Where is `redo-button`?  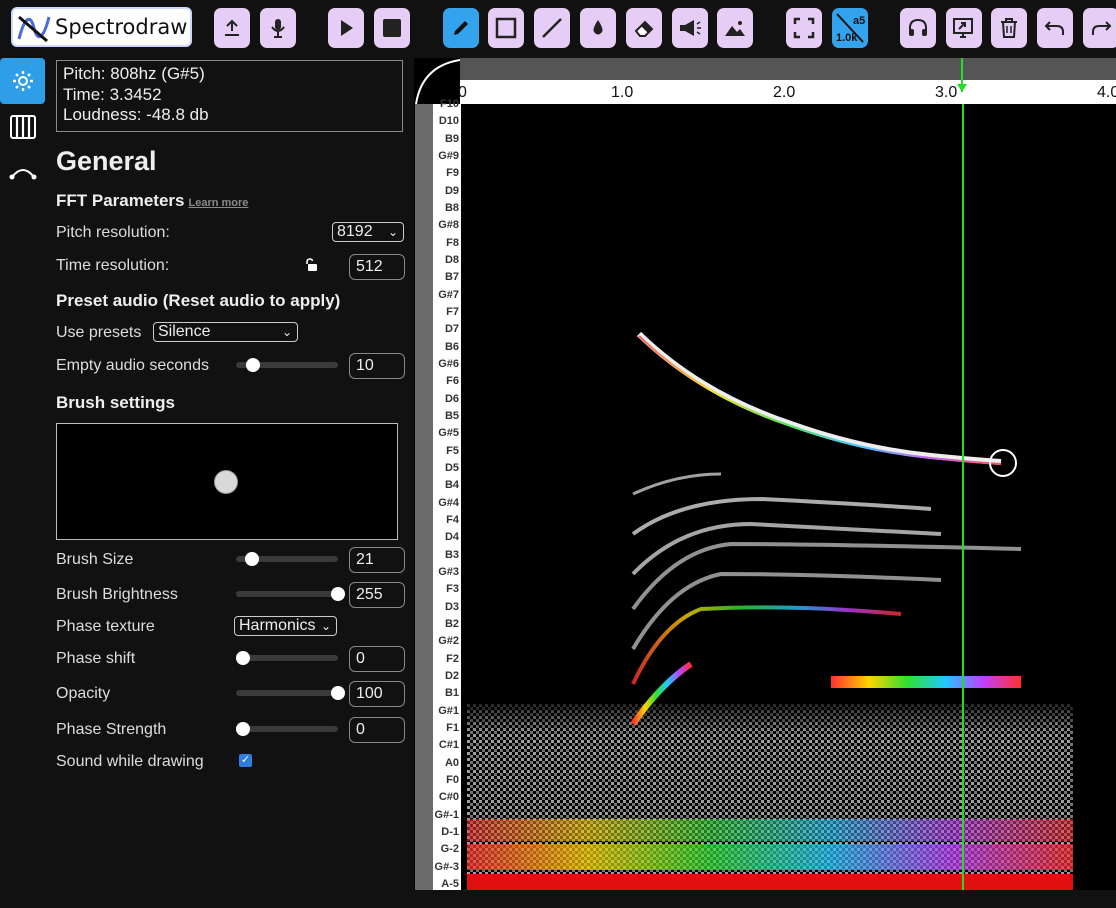 redo-button is located at coordinates (1099, 28).